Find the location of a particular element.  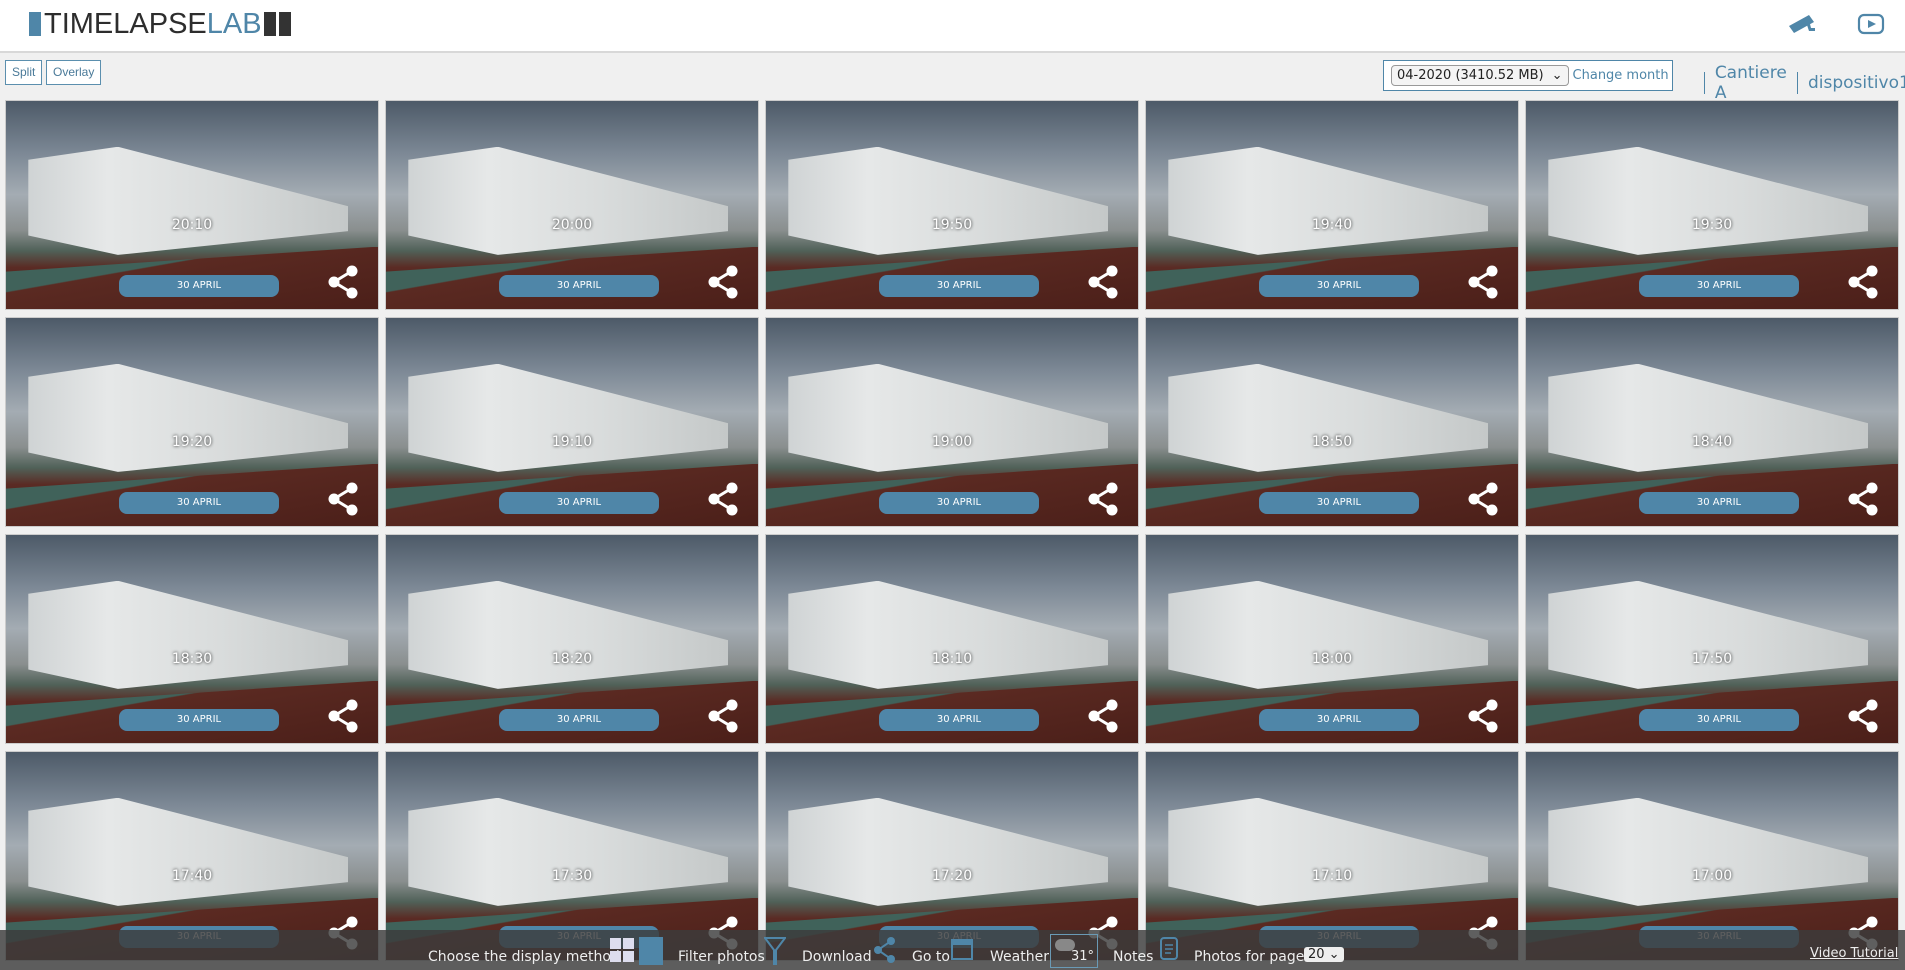

split-button: Split is located at coordinates (24, 72).